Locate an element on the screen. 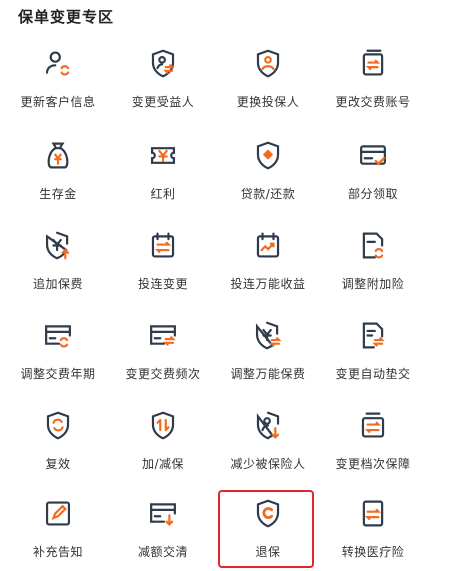  card-down-icon is located at coordinates (163, 514).